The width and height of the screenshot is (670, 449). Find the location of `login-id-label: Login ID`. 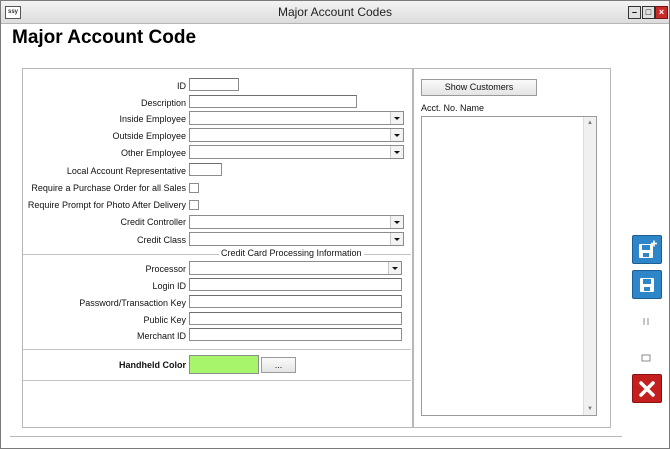

login-id-label: Login ID is located at coordinates (169, 286).